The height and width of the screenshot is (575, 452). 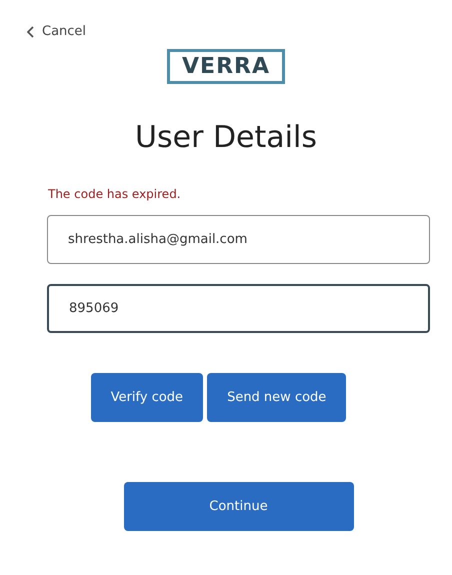 What do you see at coordinates (226, 66) in the screenshot?
I see `verra-logo: VERRA` at bounding box center [226, 66].